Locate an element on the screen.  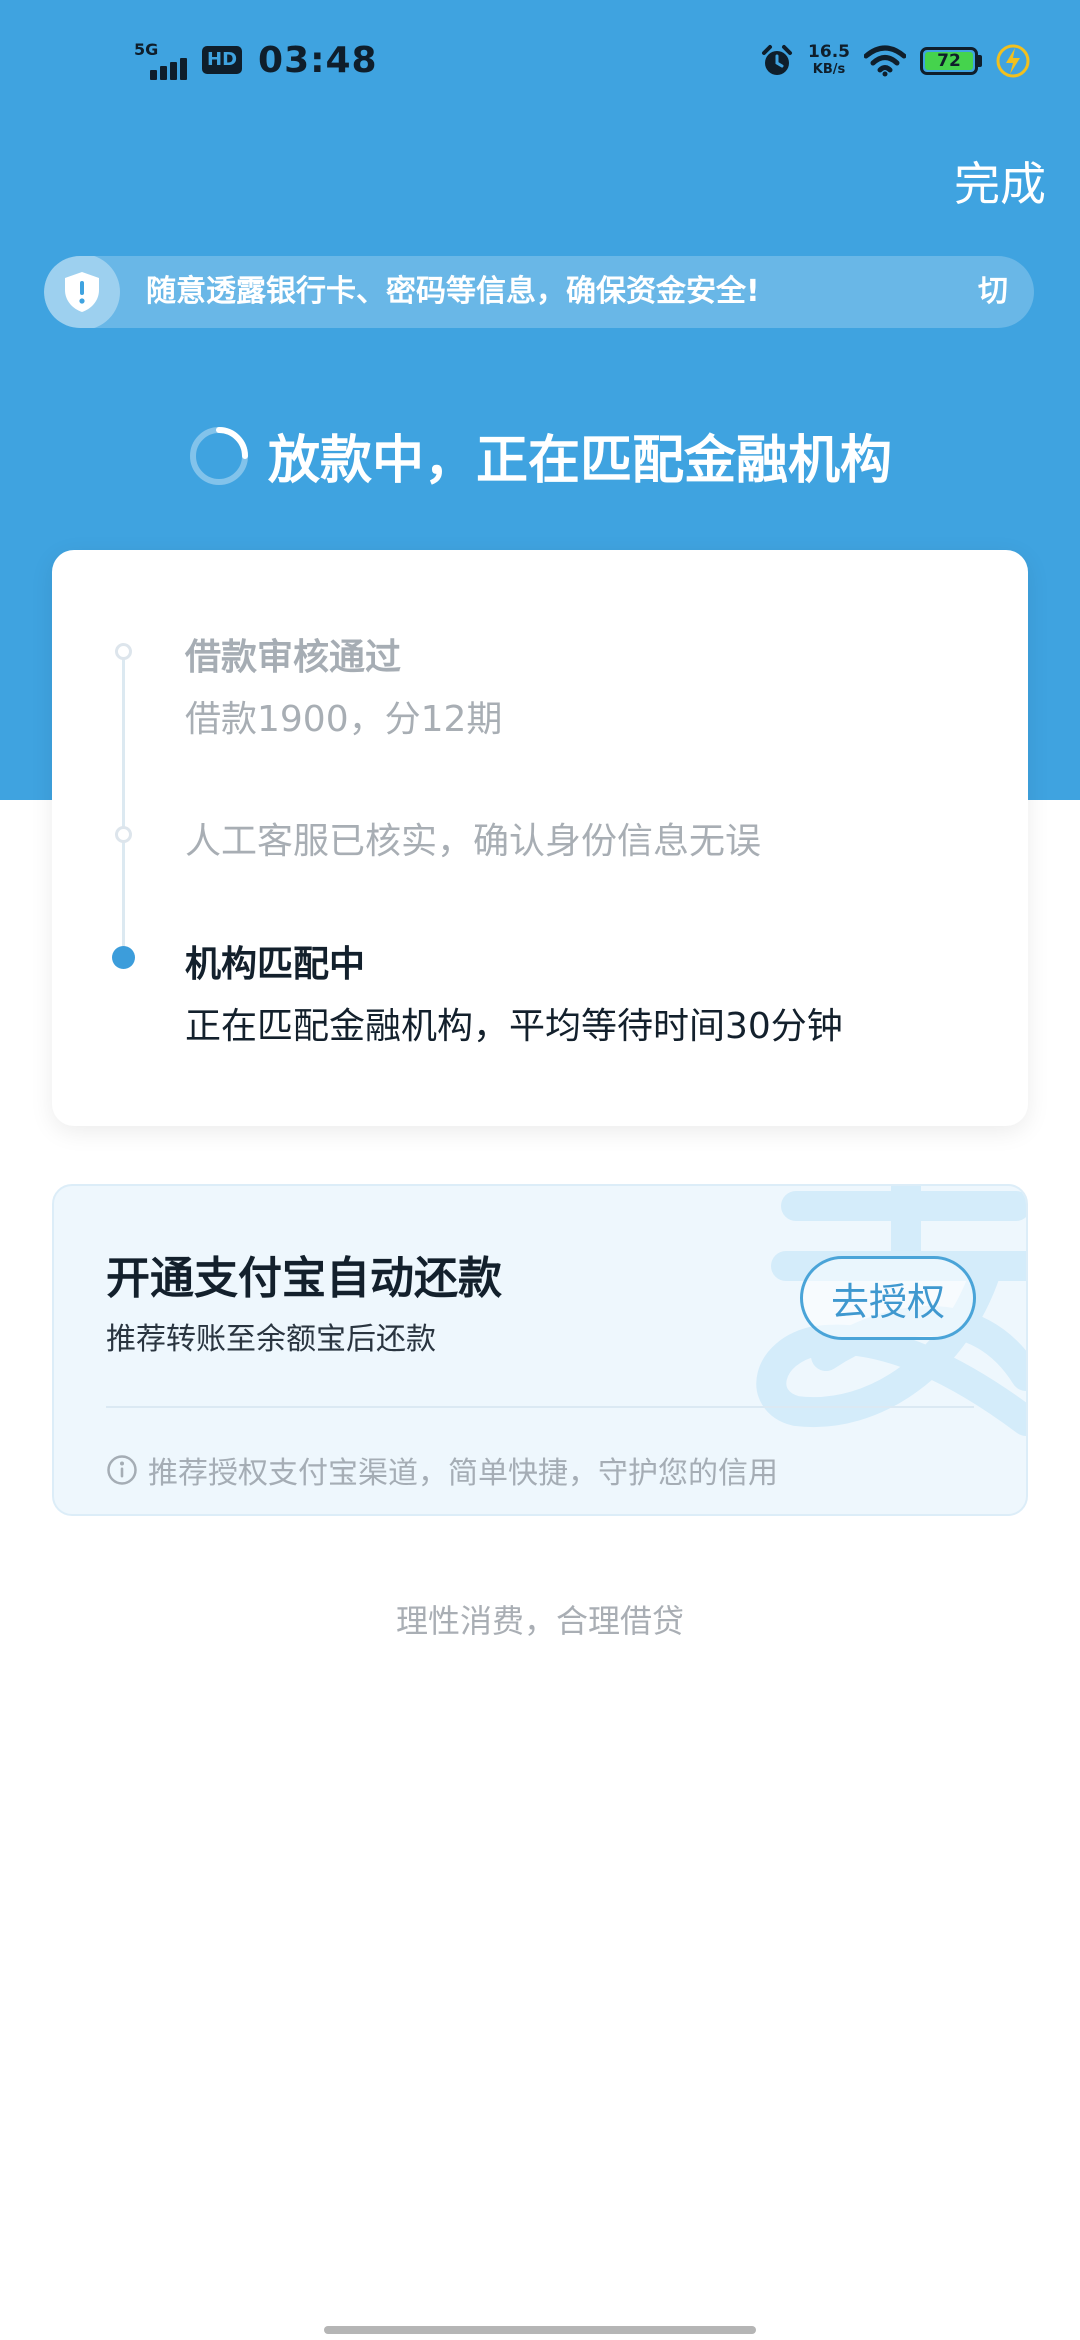
hd-badge: HD is located at coordinates (222, 60).